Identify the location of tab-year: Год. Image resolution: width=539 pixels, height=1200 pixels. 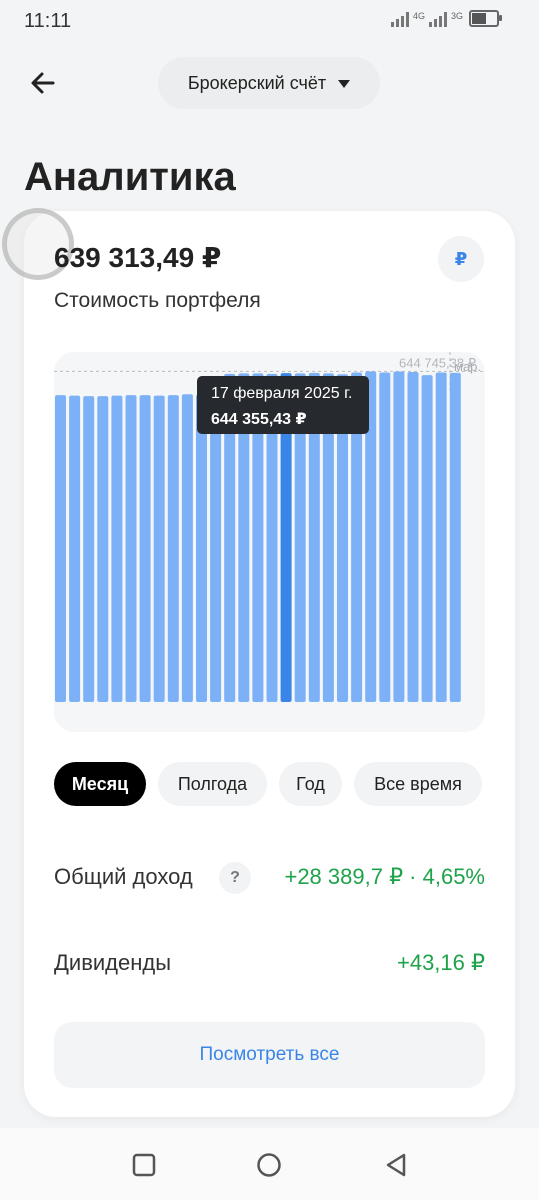
(310, 784).